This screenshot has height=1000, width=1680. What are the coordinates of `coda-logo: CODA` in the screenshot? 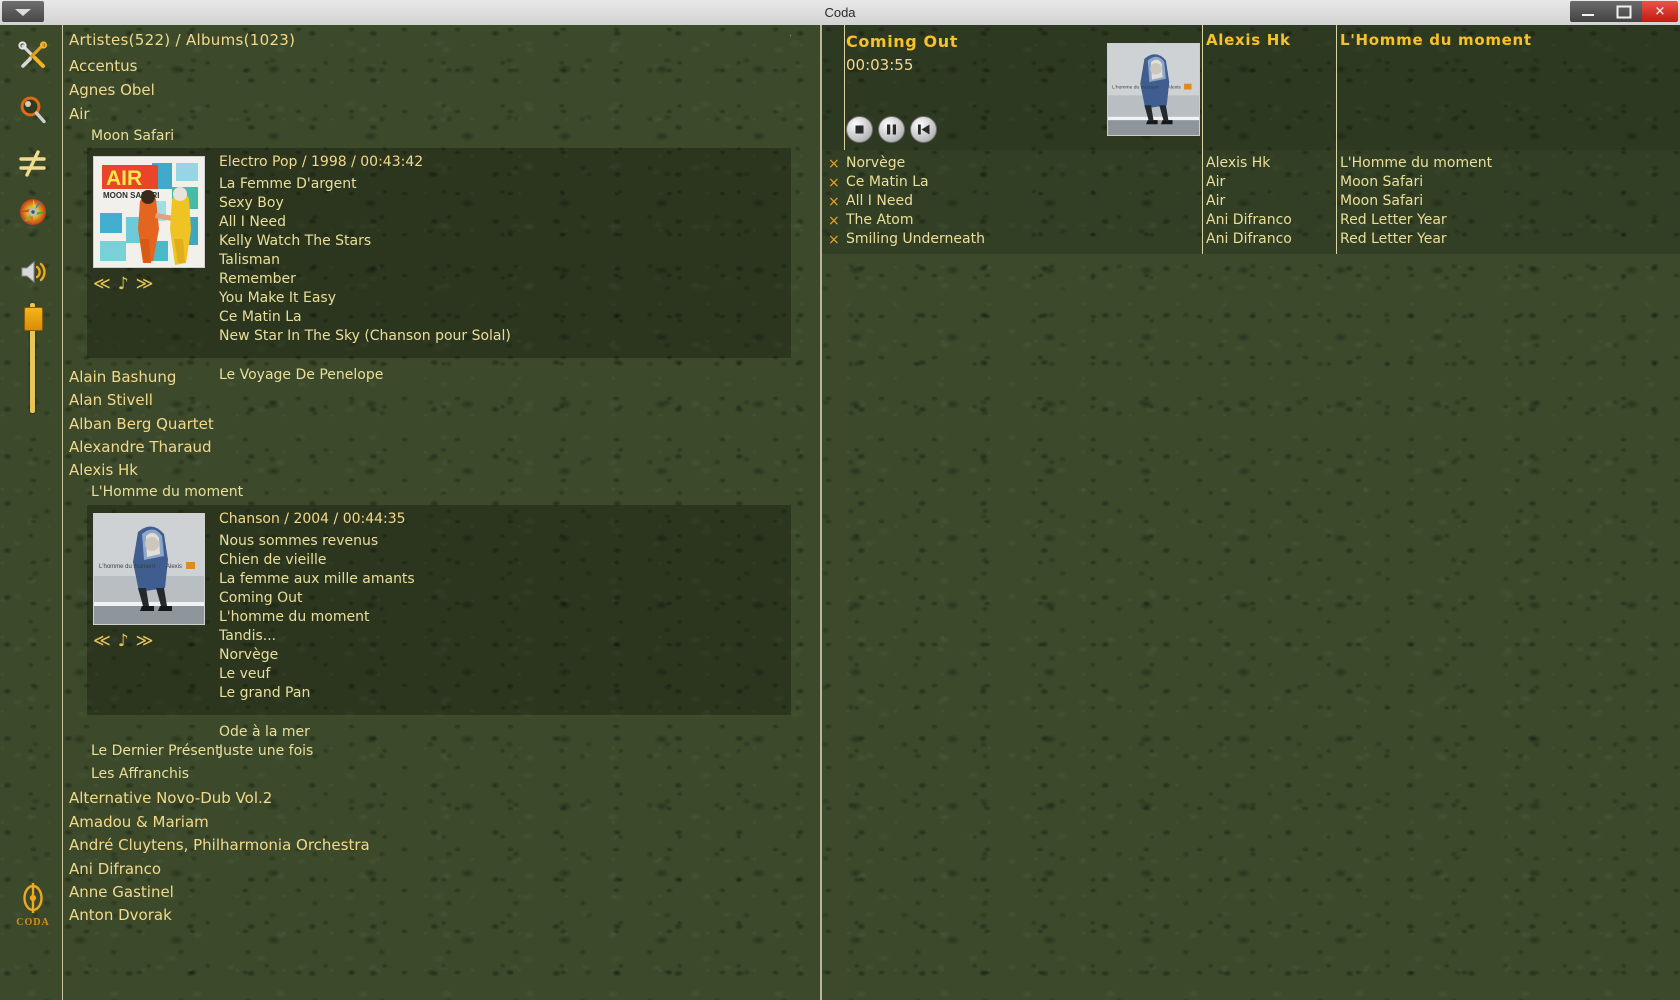 It's located at (33, 904).